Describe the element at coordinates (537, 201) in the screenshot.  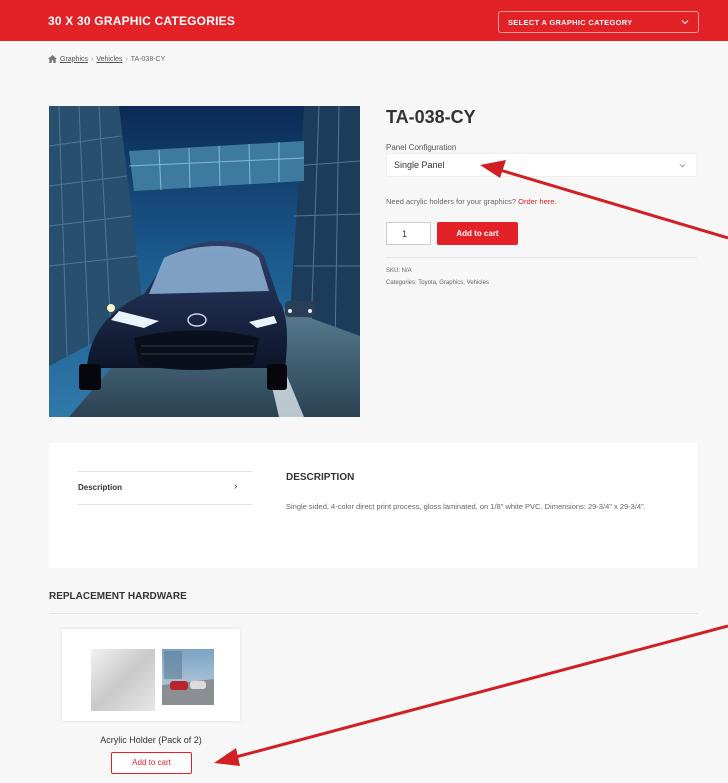
I see `order-here-link: Order here.` at that location.